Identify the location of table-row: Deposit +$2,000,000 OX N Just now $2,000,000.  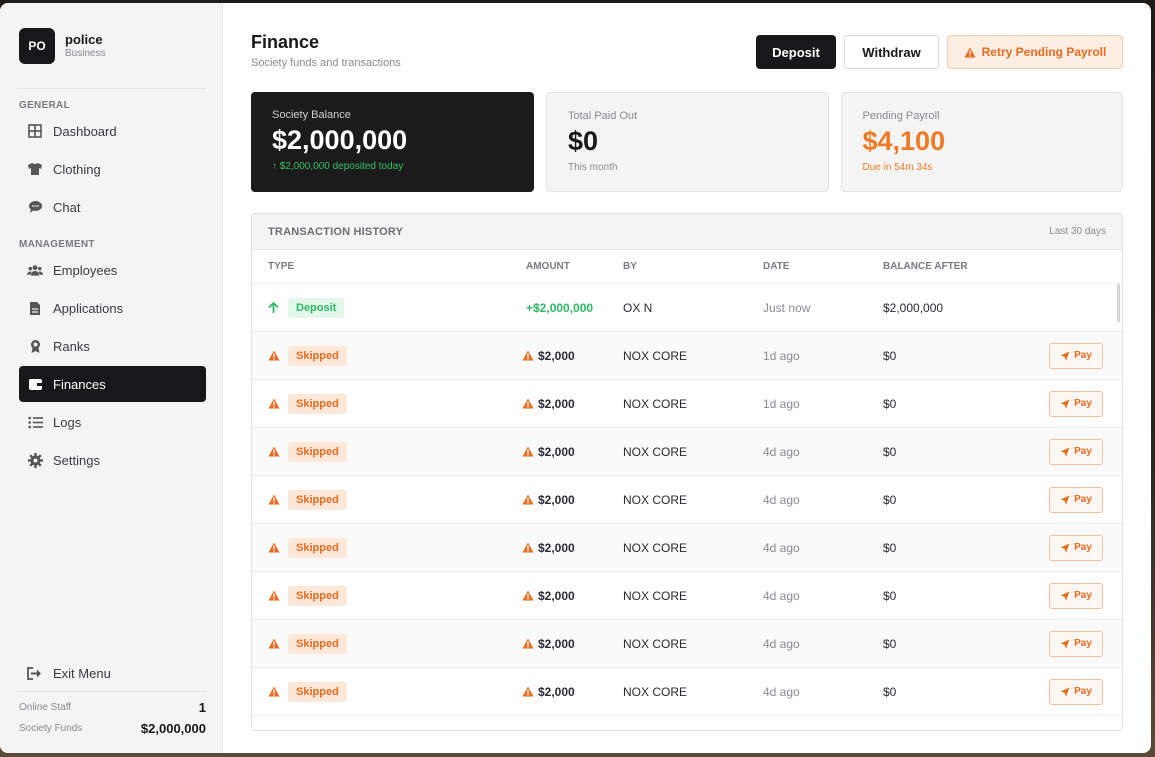
(687, 308).